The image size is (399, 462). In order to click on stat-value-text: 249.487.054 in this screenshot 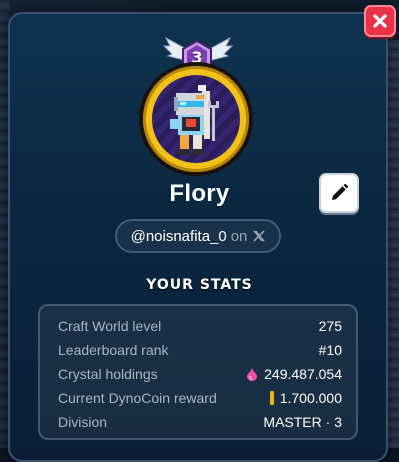, I will do `click(303, 374)`.